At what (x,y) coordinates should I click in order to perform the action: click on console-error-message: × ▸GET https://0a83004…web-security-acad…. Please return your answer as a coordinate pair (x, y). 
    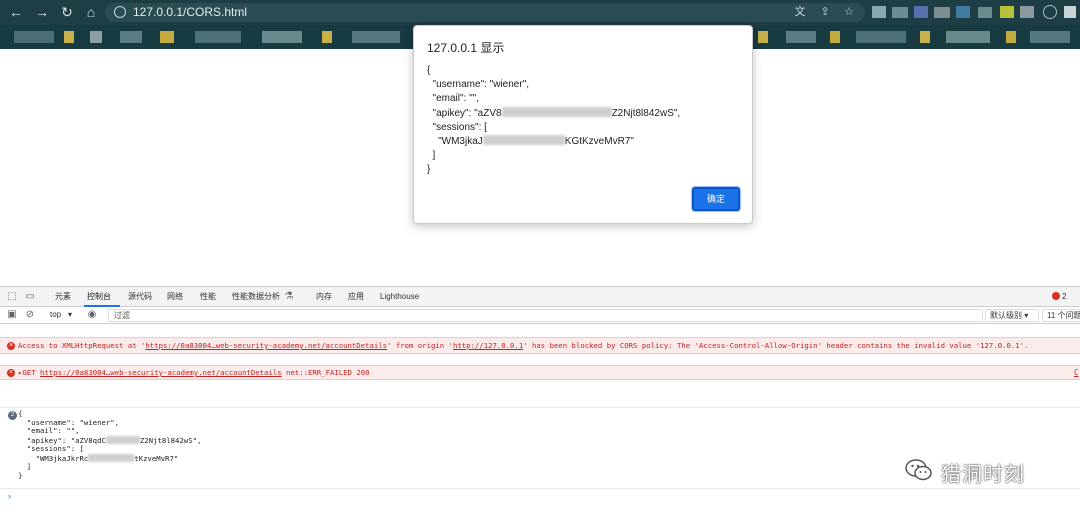
    Looking at the image, I should click on (540, 372).